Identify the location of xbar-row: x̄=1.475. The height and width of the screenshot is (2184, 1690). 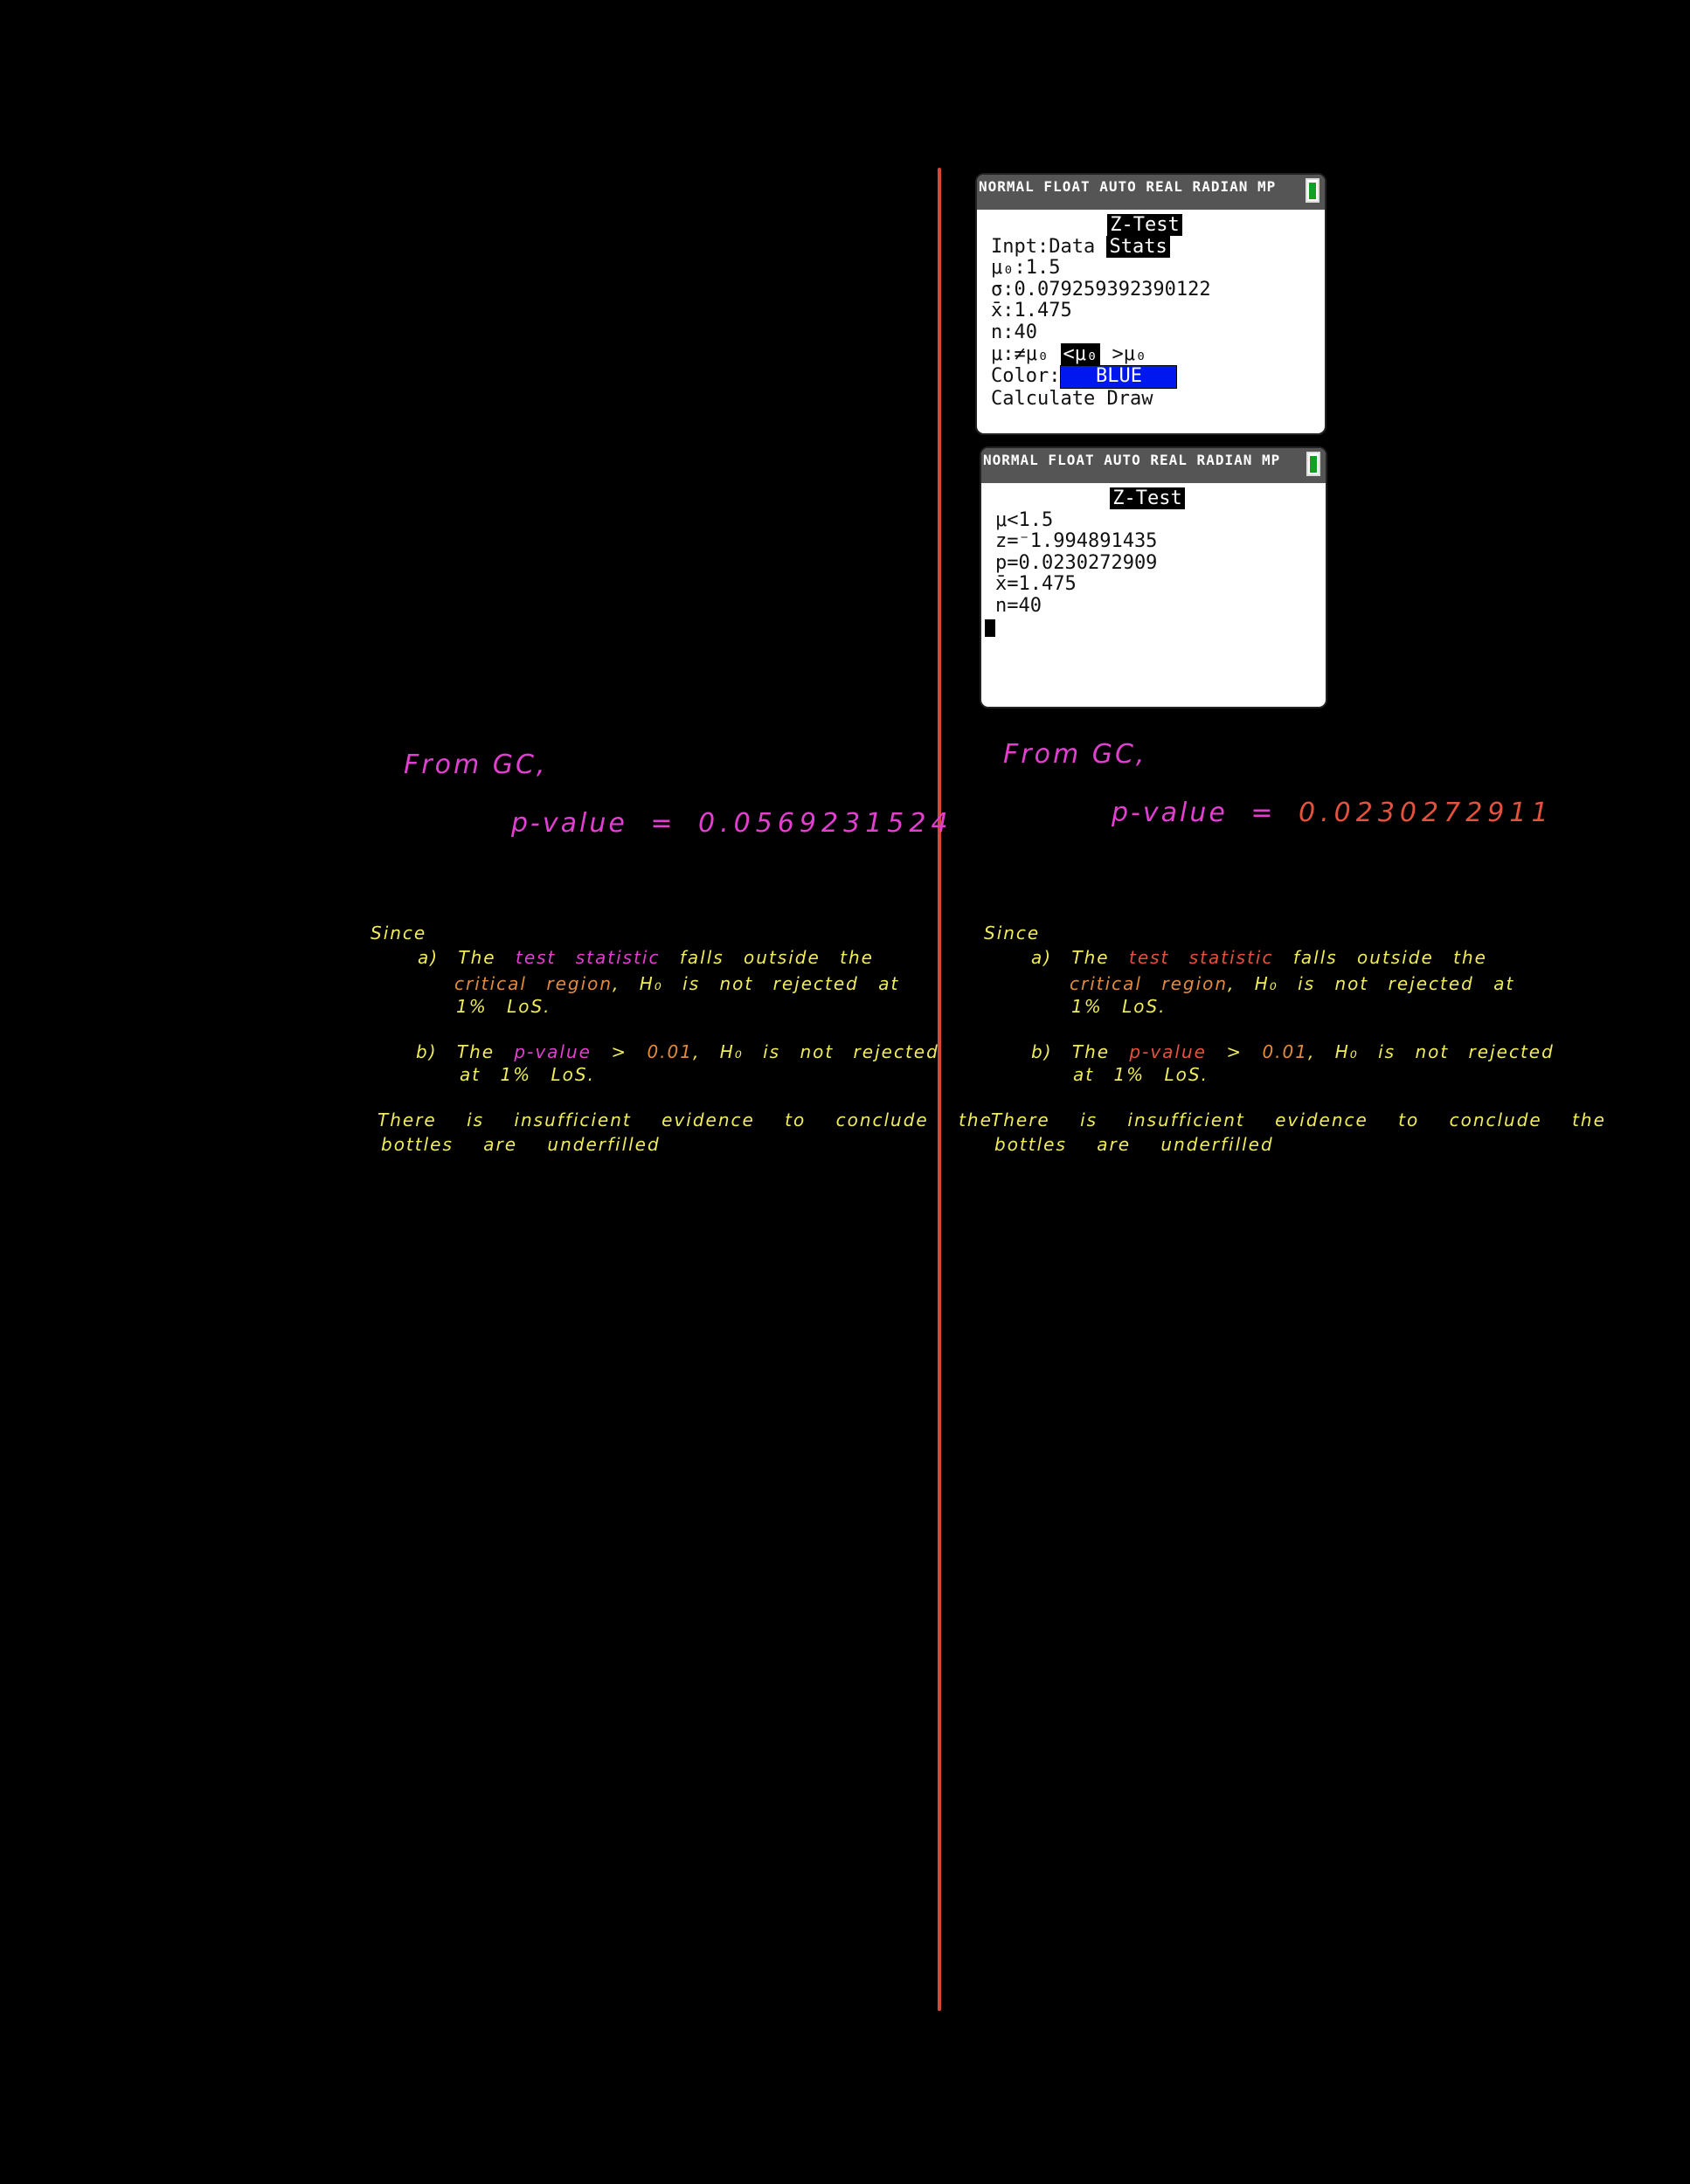
(1036, 584).